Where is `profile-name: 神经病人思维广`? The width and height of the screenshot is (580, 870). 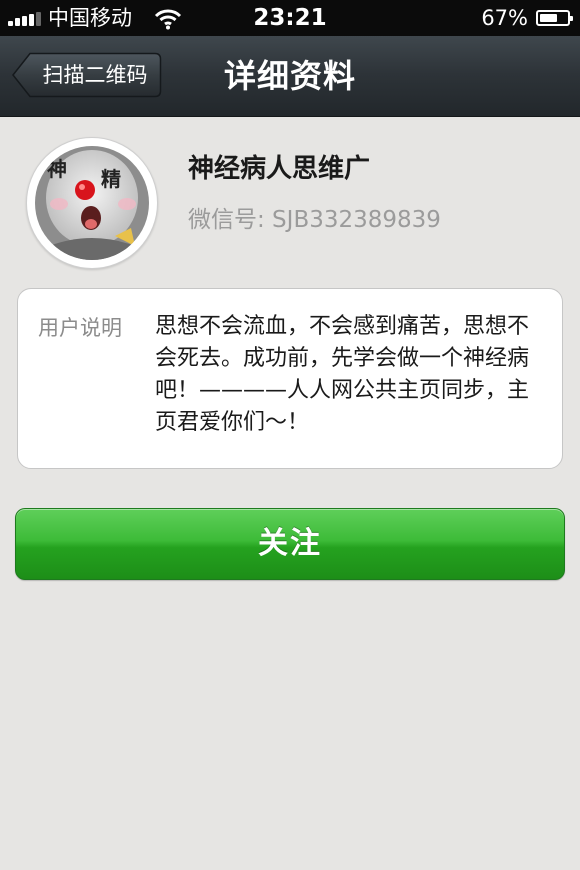
profile-name: 神经病人思维广 is located at coordinates (279, 169).